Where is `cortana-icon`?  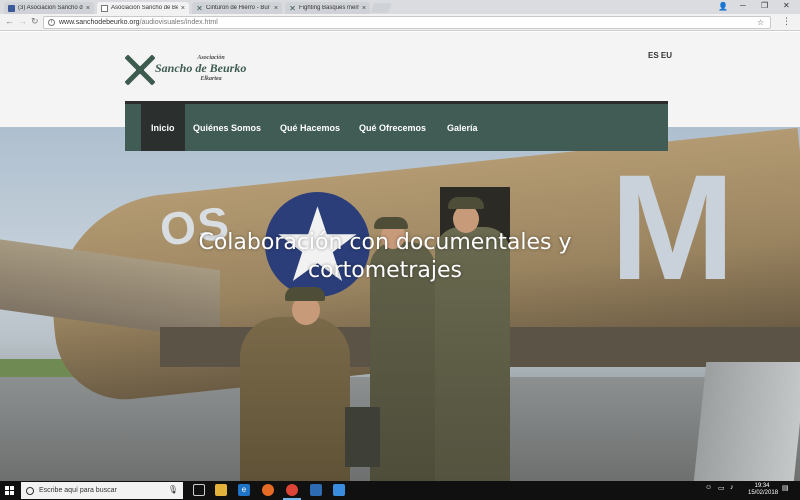
cortana-icon is located at coordinates (30, 490).